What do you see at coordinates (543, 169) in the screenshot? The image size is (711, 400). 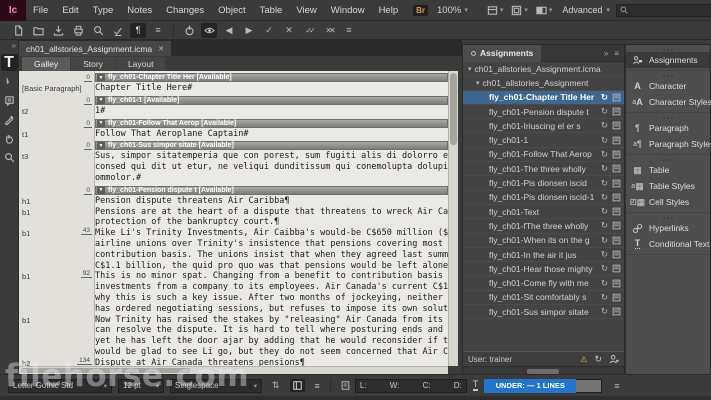 I see `assignment-story: fly_ch01-The three wholly ↻` at bounding box center [543, 169].